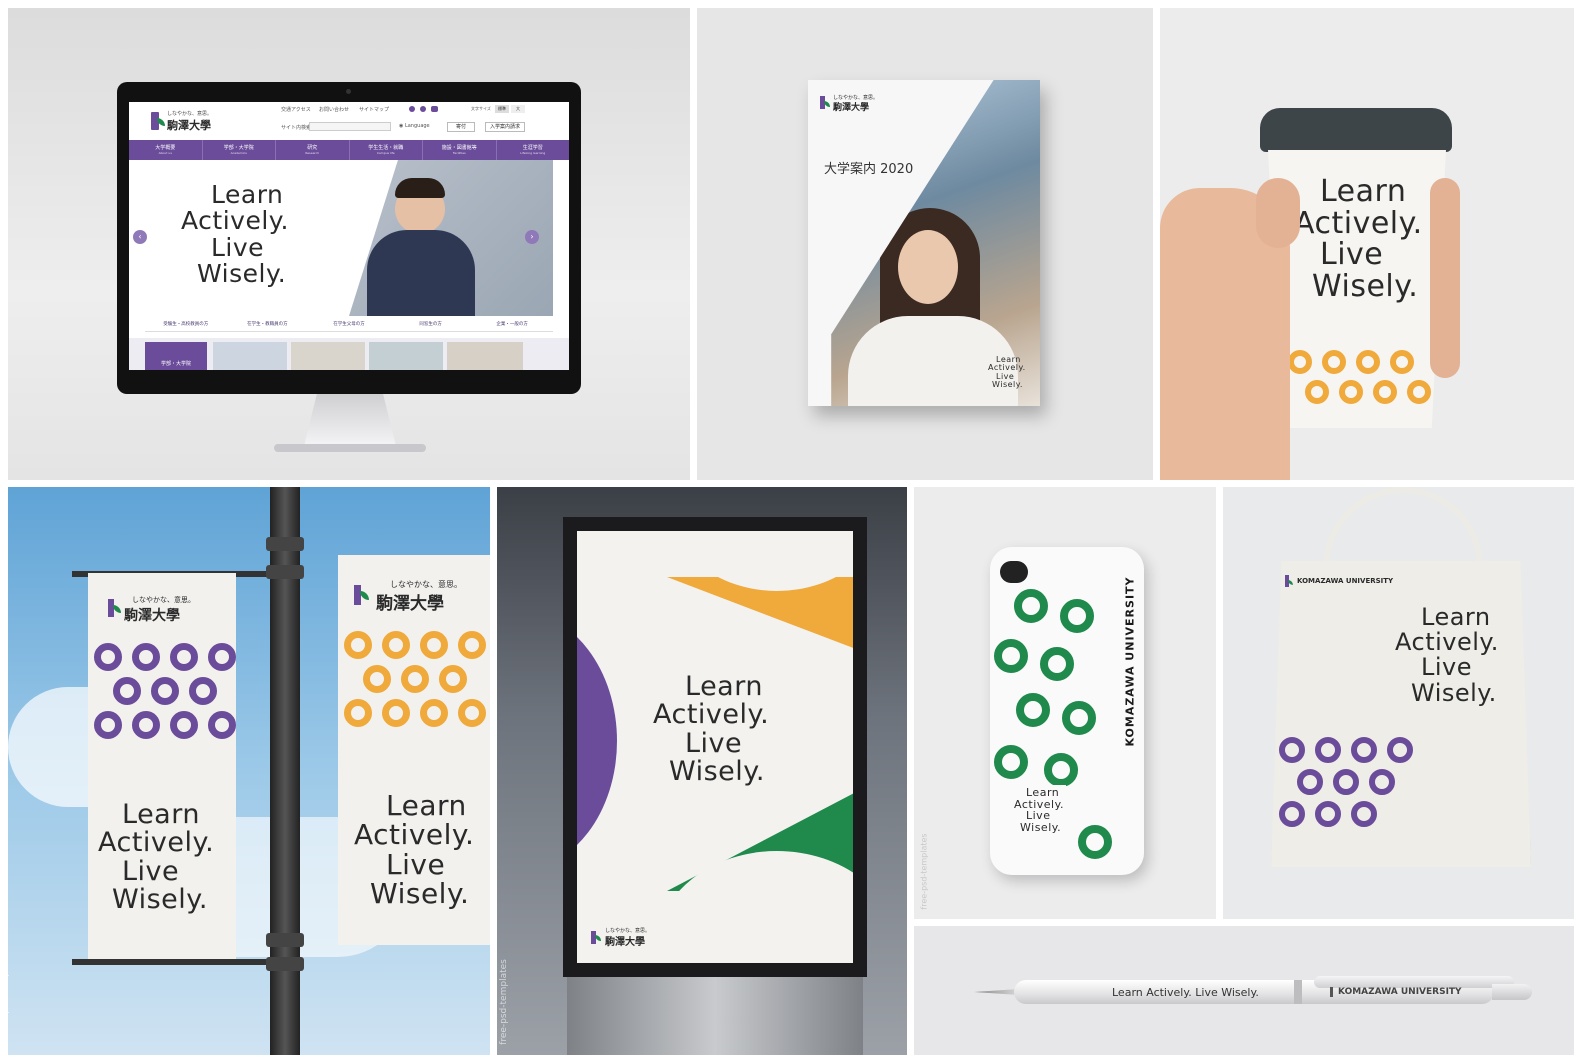 The width and height of the screenshot is (1582, 1063). What do you see at coordinates (1014, 572) in the screenshot?
I see `phone-camera-icon` at bounding box center [1014, 572].